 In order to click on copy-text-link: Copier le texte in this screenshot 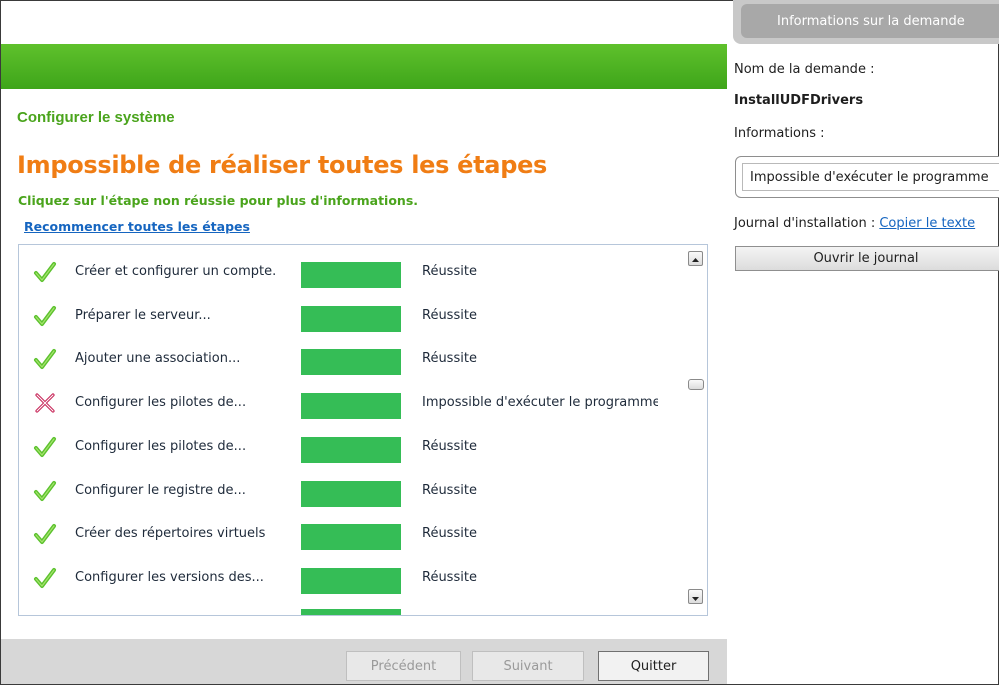, I will do `click(927, 223)`.